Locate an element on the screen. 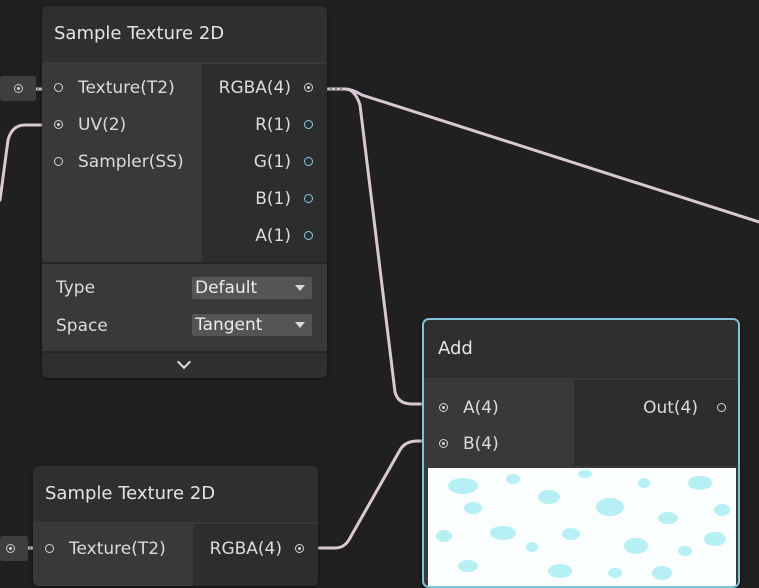  external-texture-input is located at coordinates (18, 88).